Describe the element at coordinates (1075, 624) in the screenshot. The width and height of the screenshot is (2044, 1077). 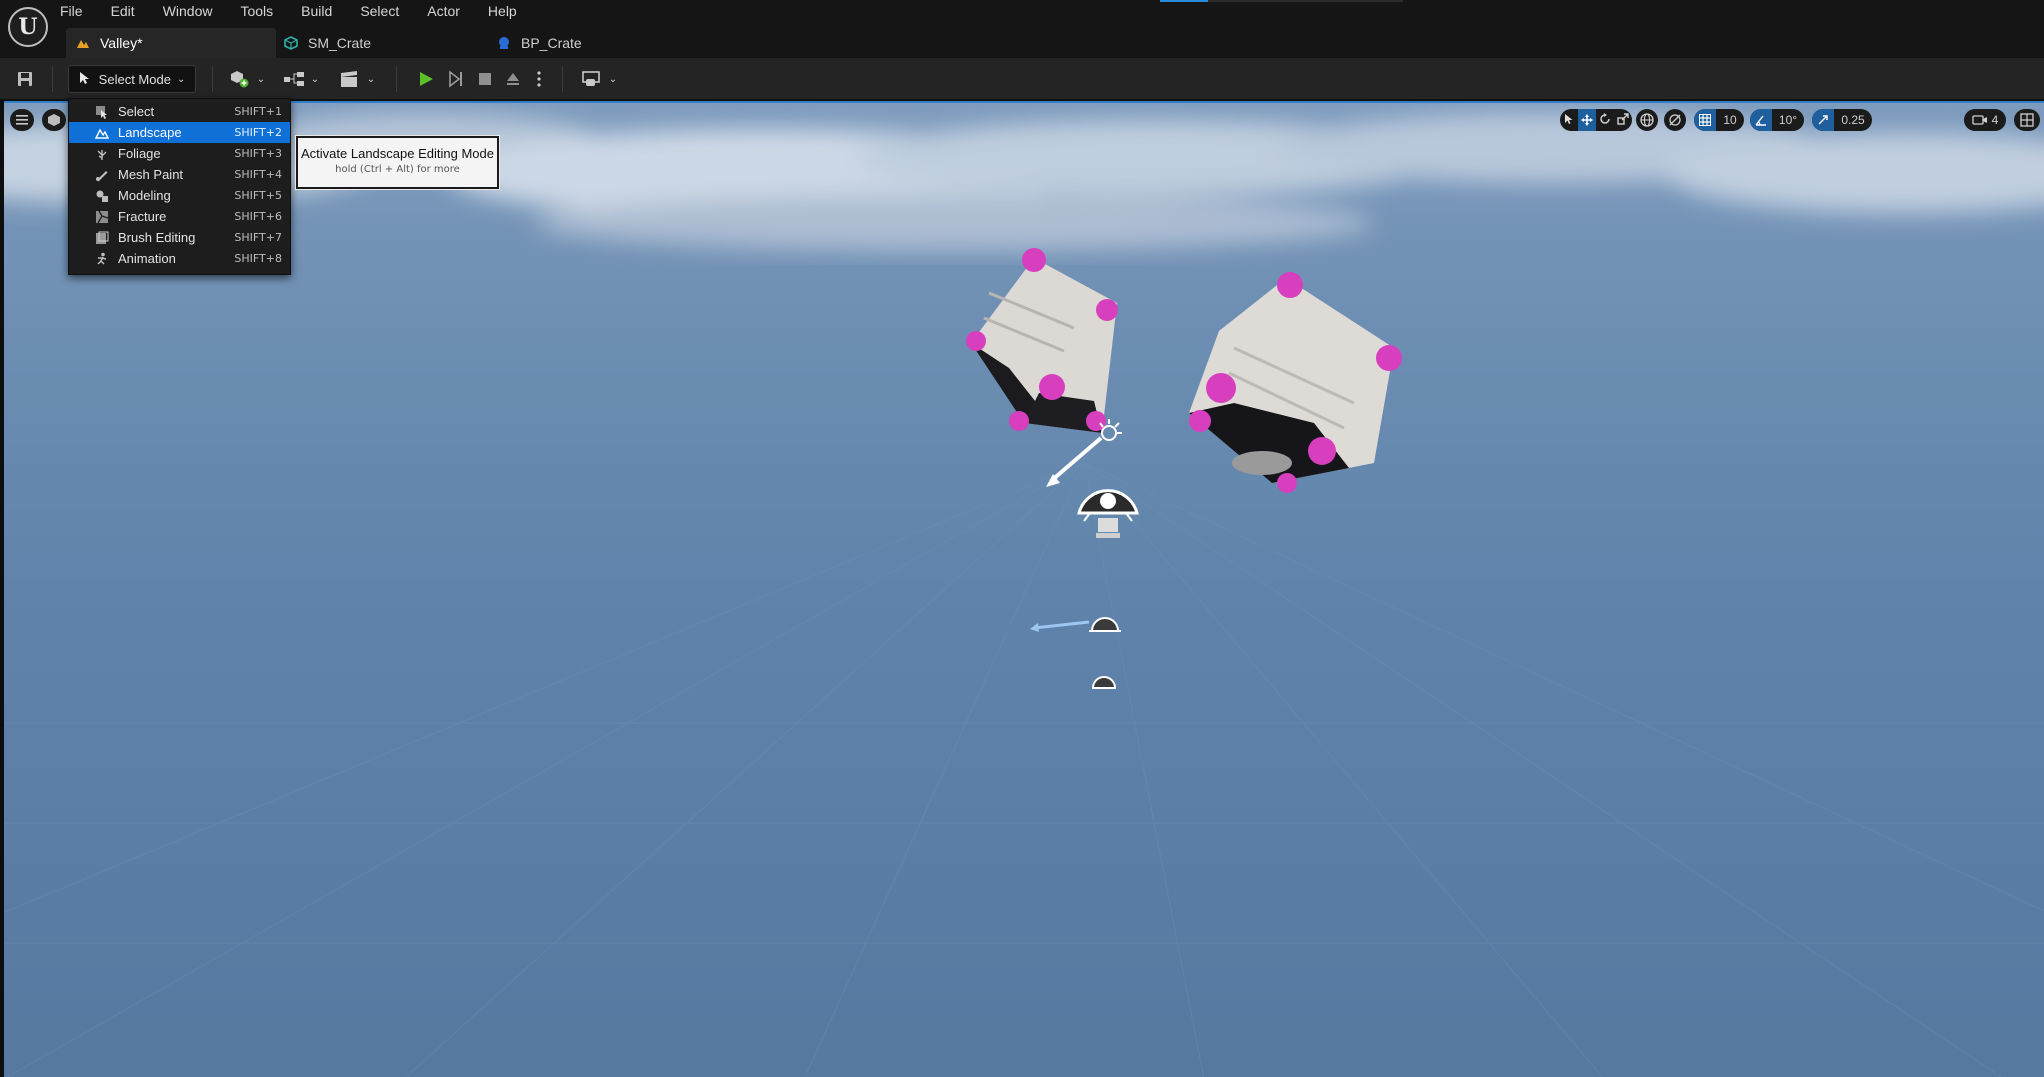
I see `sky-atmosphere-gizmo` at that location.